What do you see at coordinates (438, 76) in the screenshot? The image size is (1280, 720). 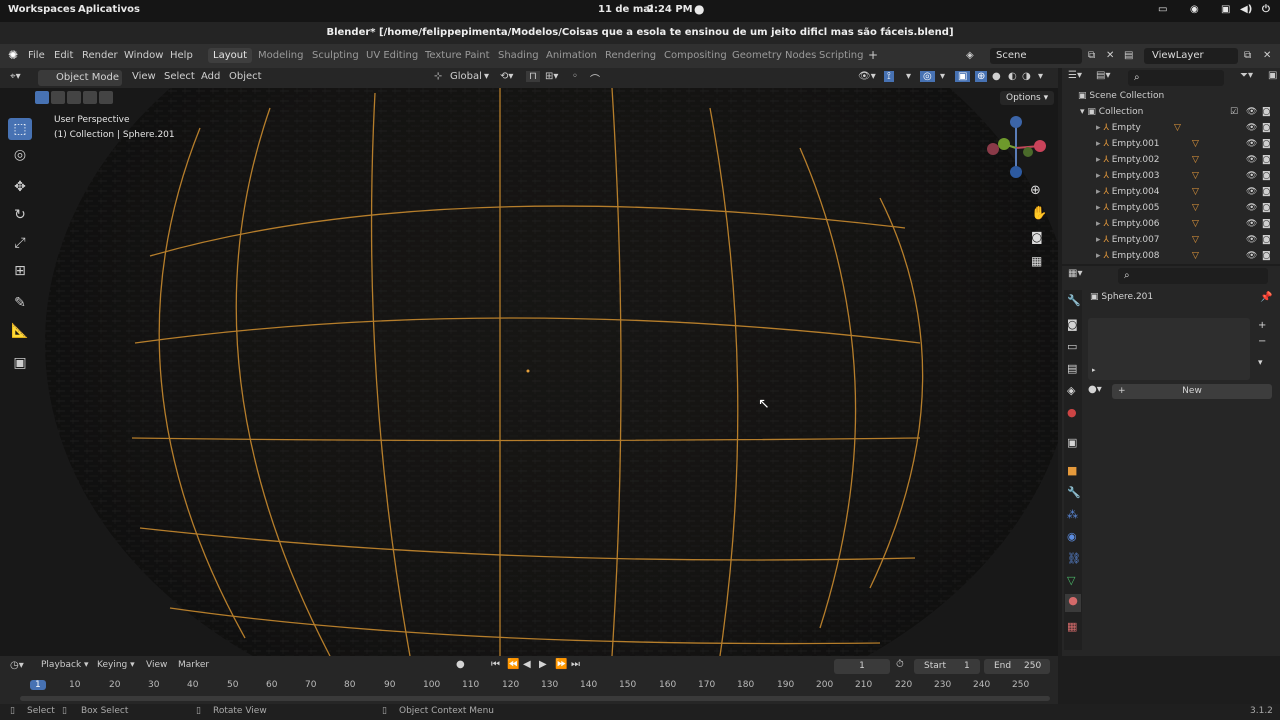 I see `orientation-icon: ⊹` at bounding box center [438, 76].